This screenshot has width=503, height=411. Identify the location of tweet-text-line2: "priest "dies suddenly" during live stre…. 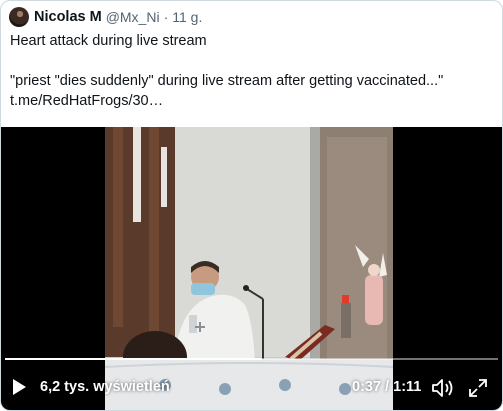
(227, 81).